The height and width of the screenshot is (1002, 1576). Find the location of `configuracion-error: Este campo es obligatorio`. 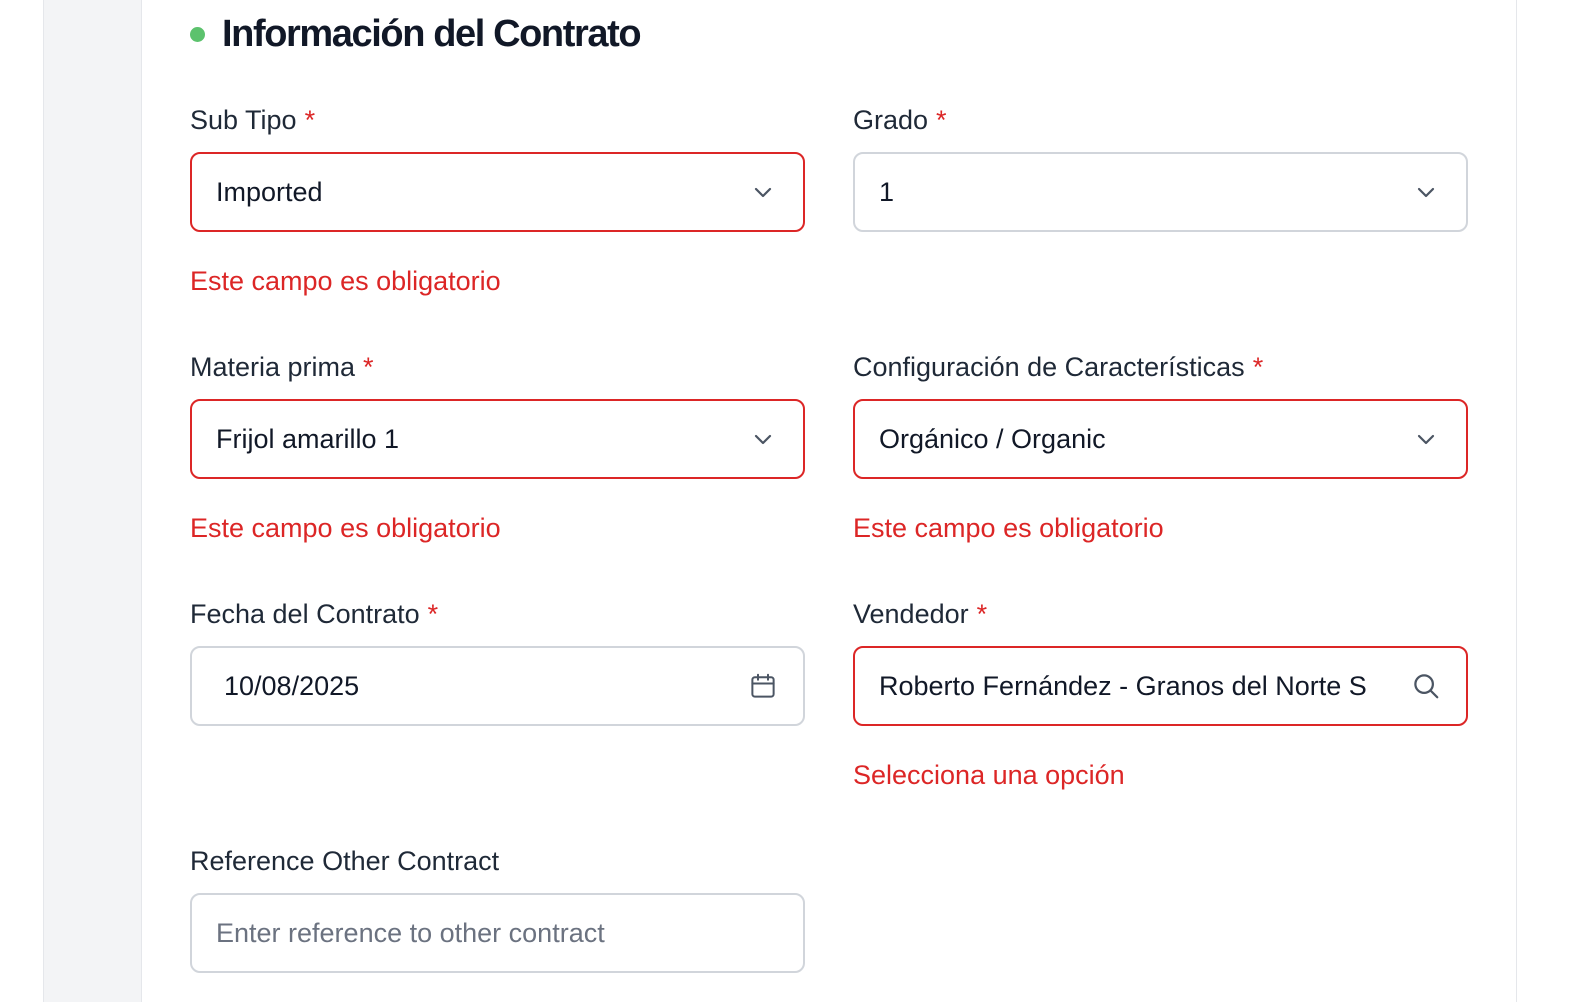

configuracion-error: Este campo es obligatorio is located at coordinates (1008, 528).